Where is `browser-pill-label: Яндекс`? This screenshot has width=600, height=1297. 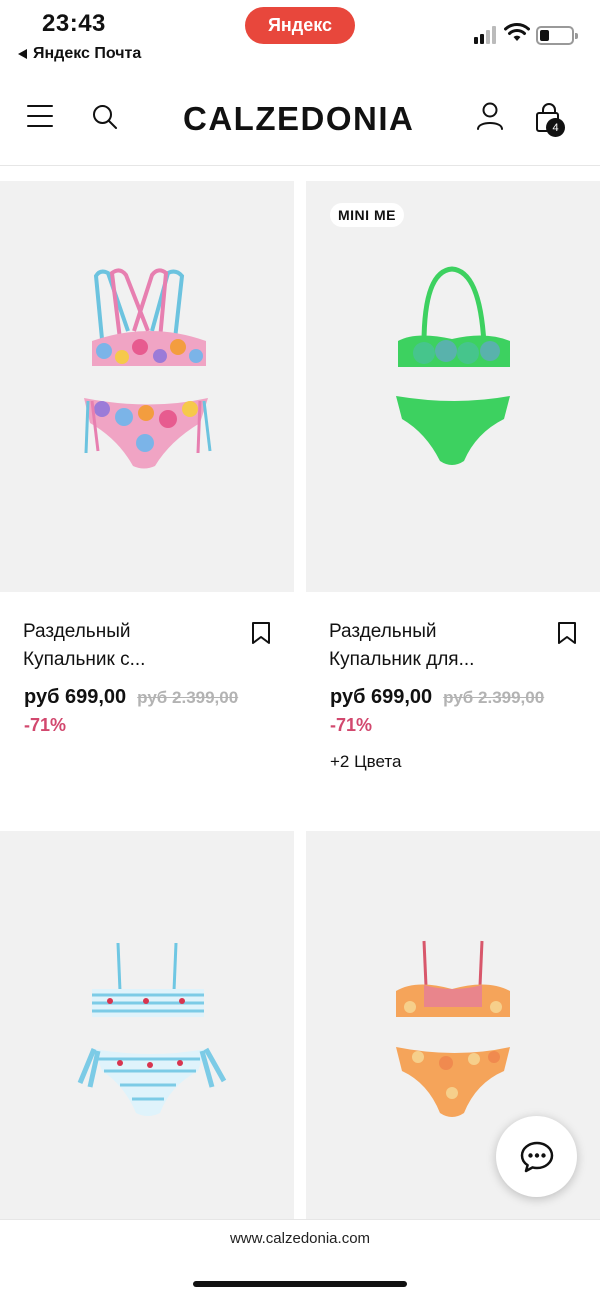 browser-pill-label: Яндекс is located at coordinates (300, 25).